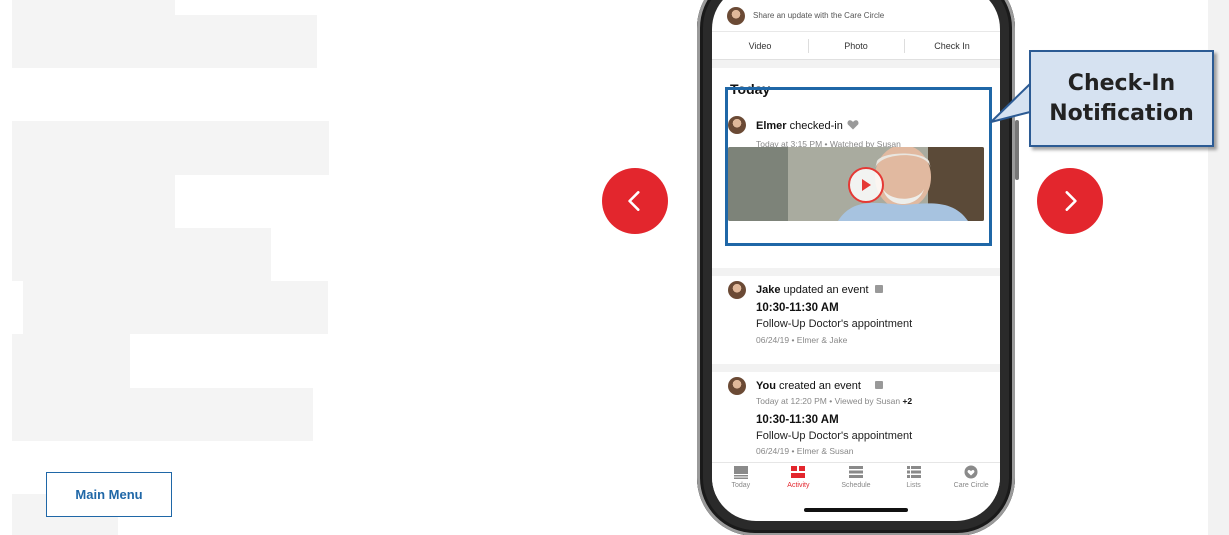 The width and height of the screenshot is (1229, 535). I want to click on previous-slide-button, so click(635, 201).